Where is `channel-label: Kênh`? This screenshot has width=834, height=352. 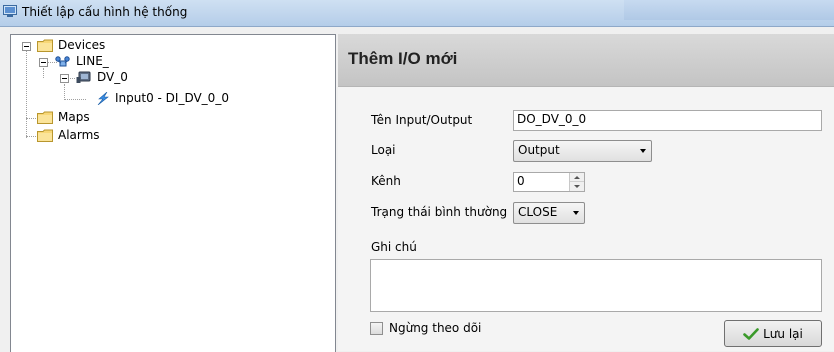 channel-label: Kênh is located at coordinates (386, 181).